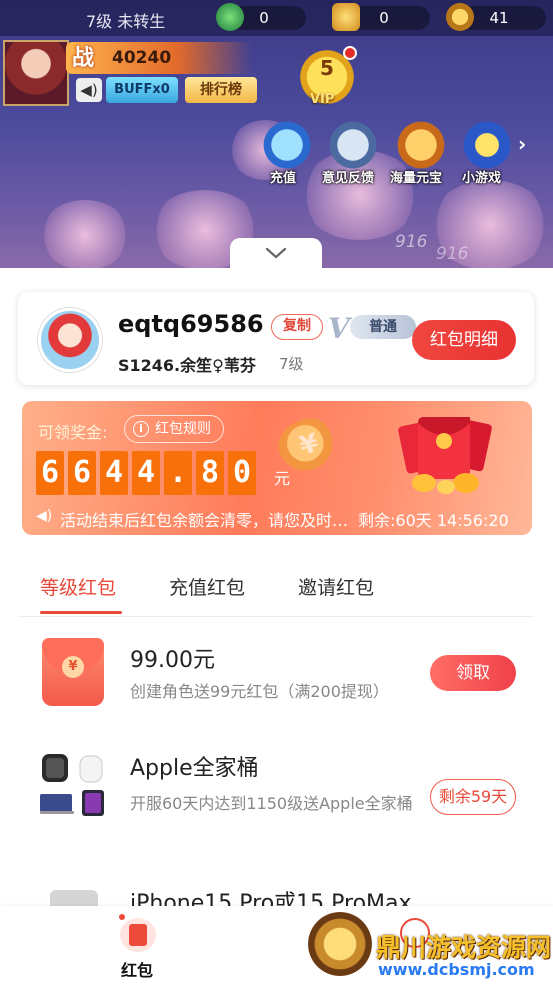 The width and height of the screenshot is (553, 984). Describe the element at coordinates (207, 520) in the screenshot. I see `notice-marquee: 活动结束后红包余额会清零，请您及时提现` at that location.